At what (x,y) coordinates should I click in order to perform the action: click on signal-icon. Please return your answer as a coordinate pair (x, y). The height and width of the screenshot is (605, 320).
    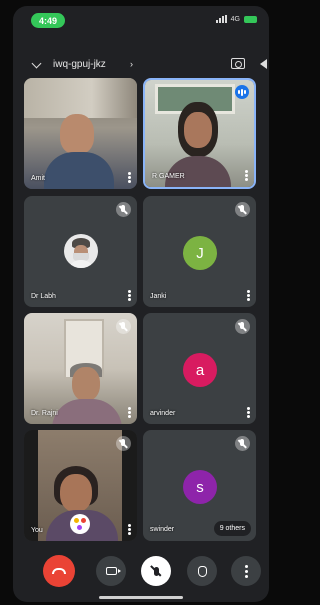
    Looking at the image, I should click on (221, 19).